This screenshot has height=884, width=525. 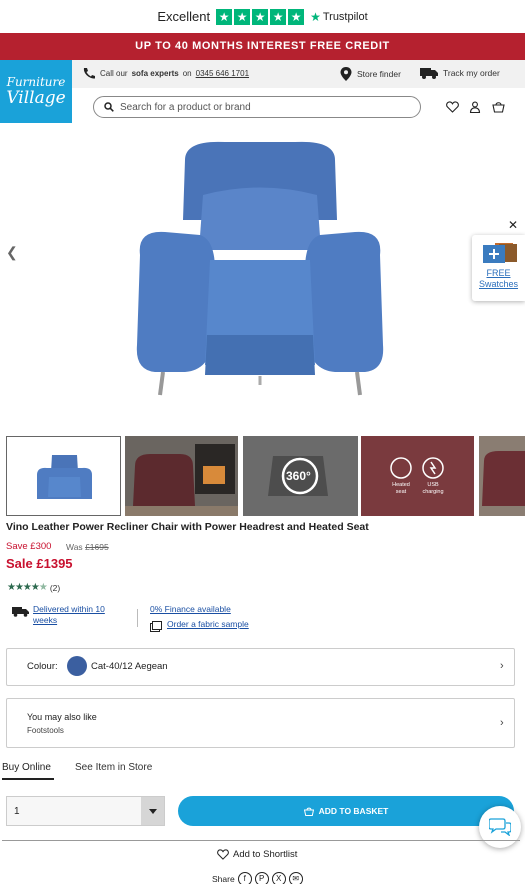 I want to click on trustpilot-rating-word: Excellent, so click(x=184, y=16).